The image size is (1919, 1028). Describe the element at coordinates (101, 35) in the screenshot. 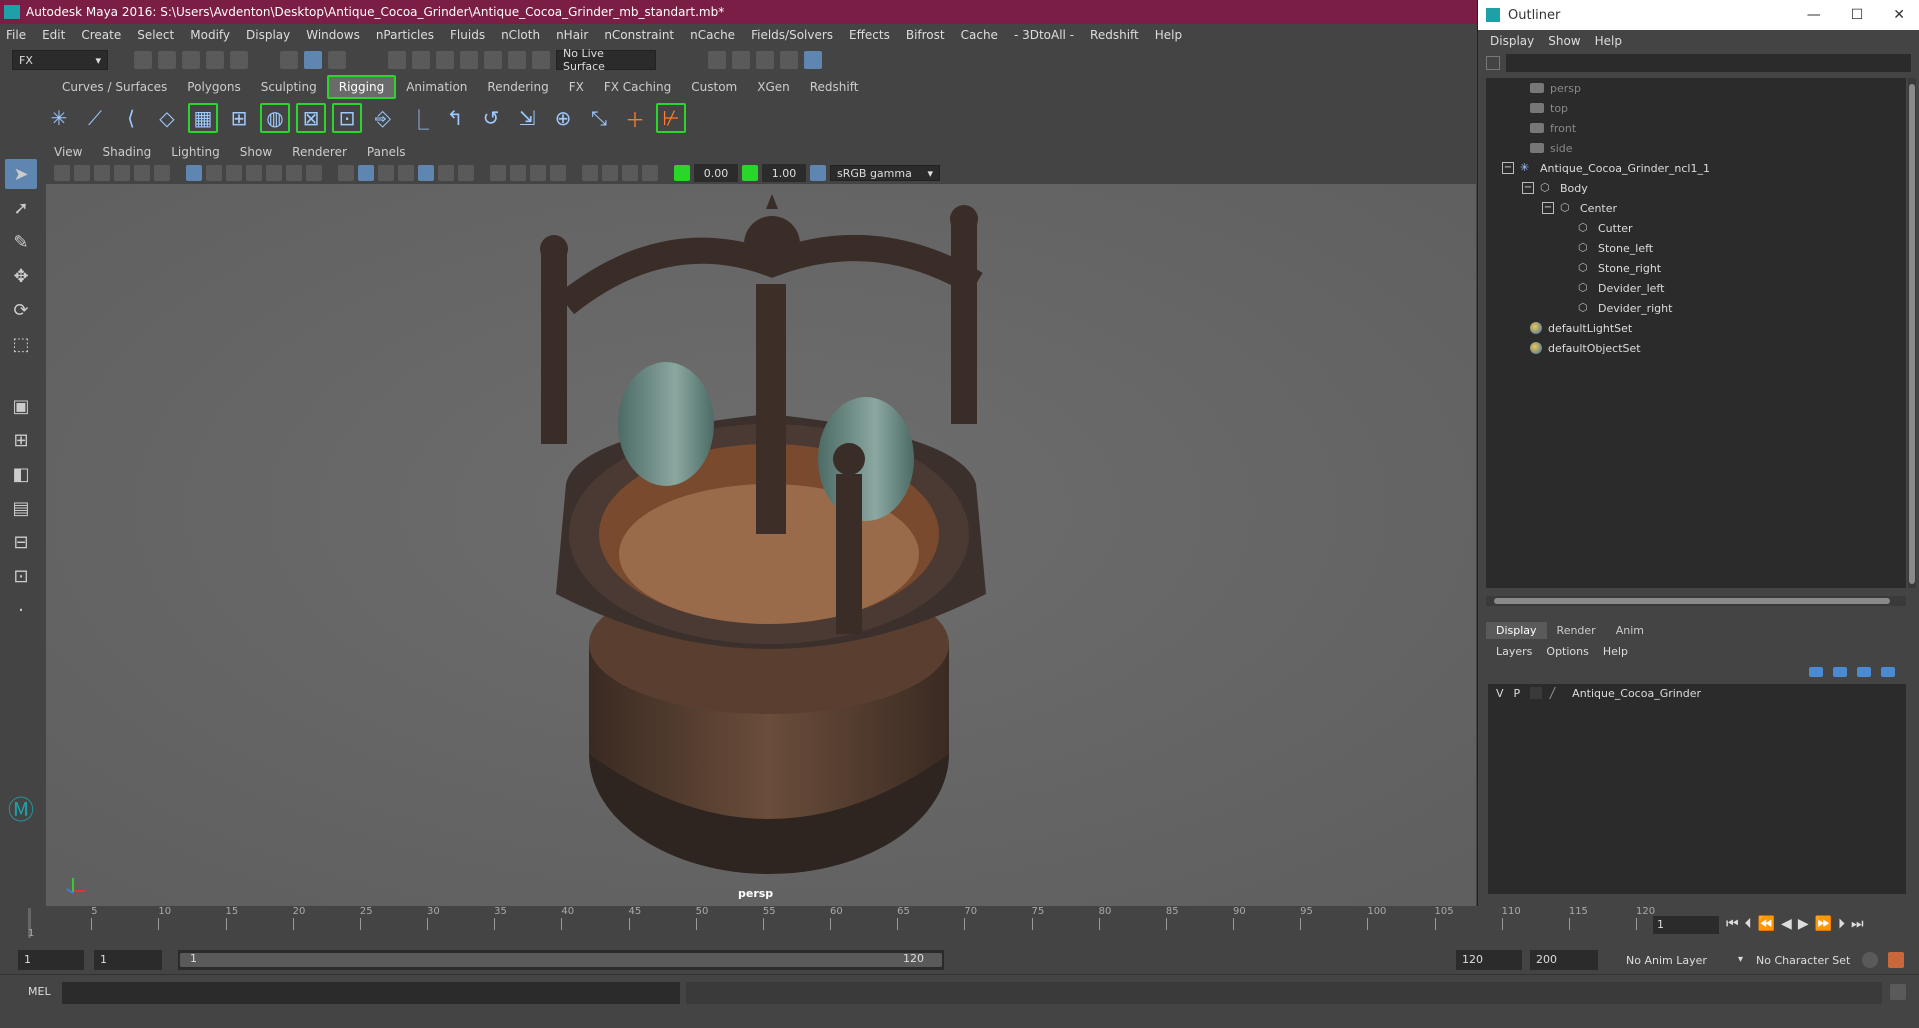

I see `menu-create: Create` at that location.